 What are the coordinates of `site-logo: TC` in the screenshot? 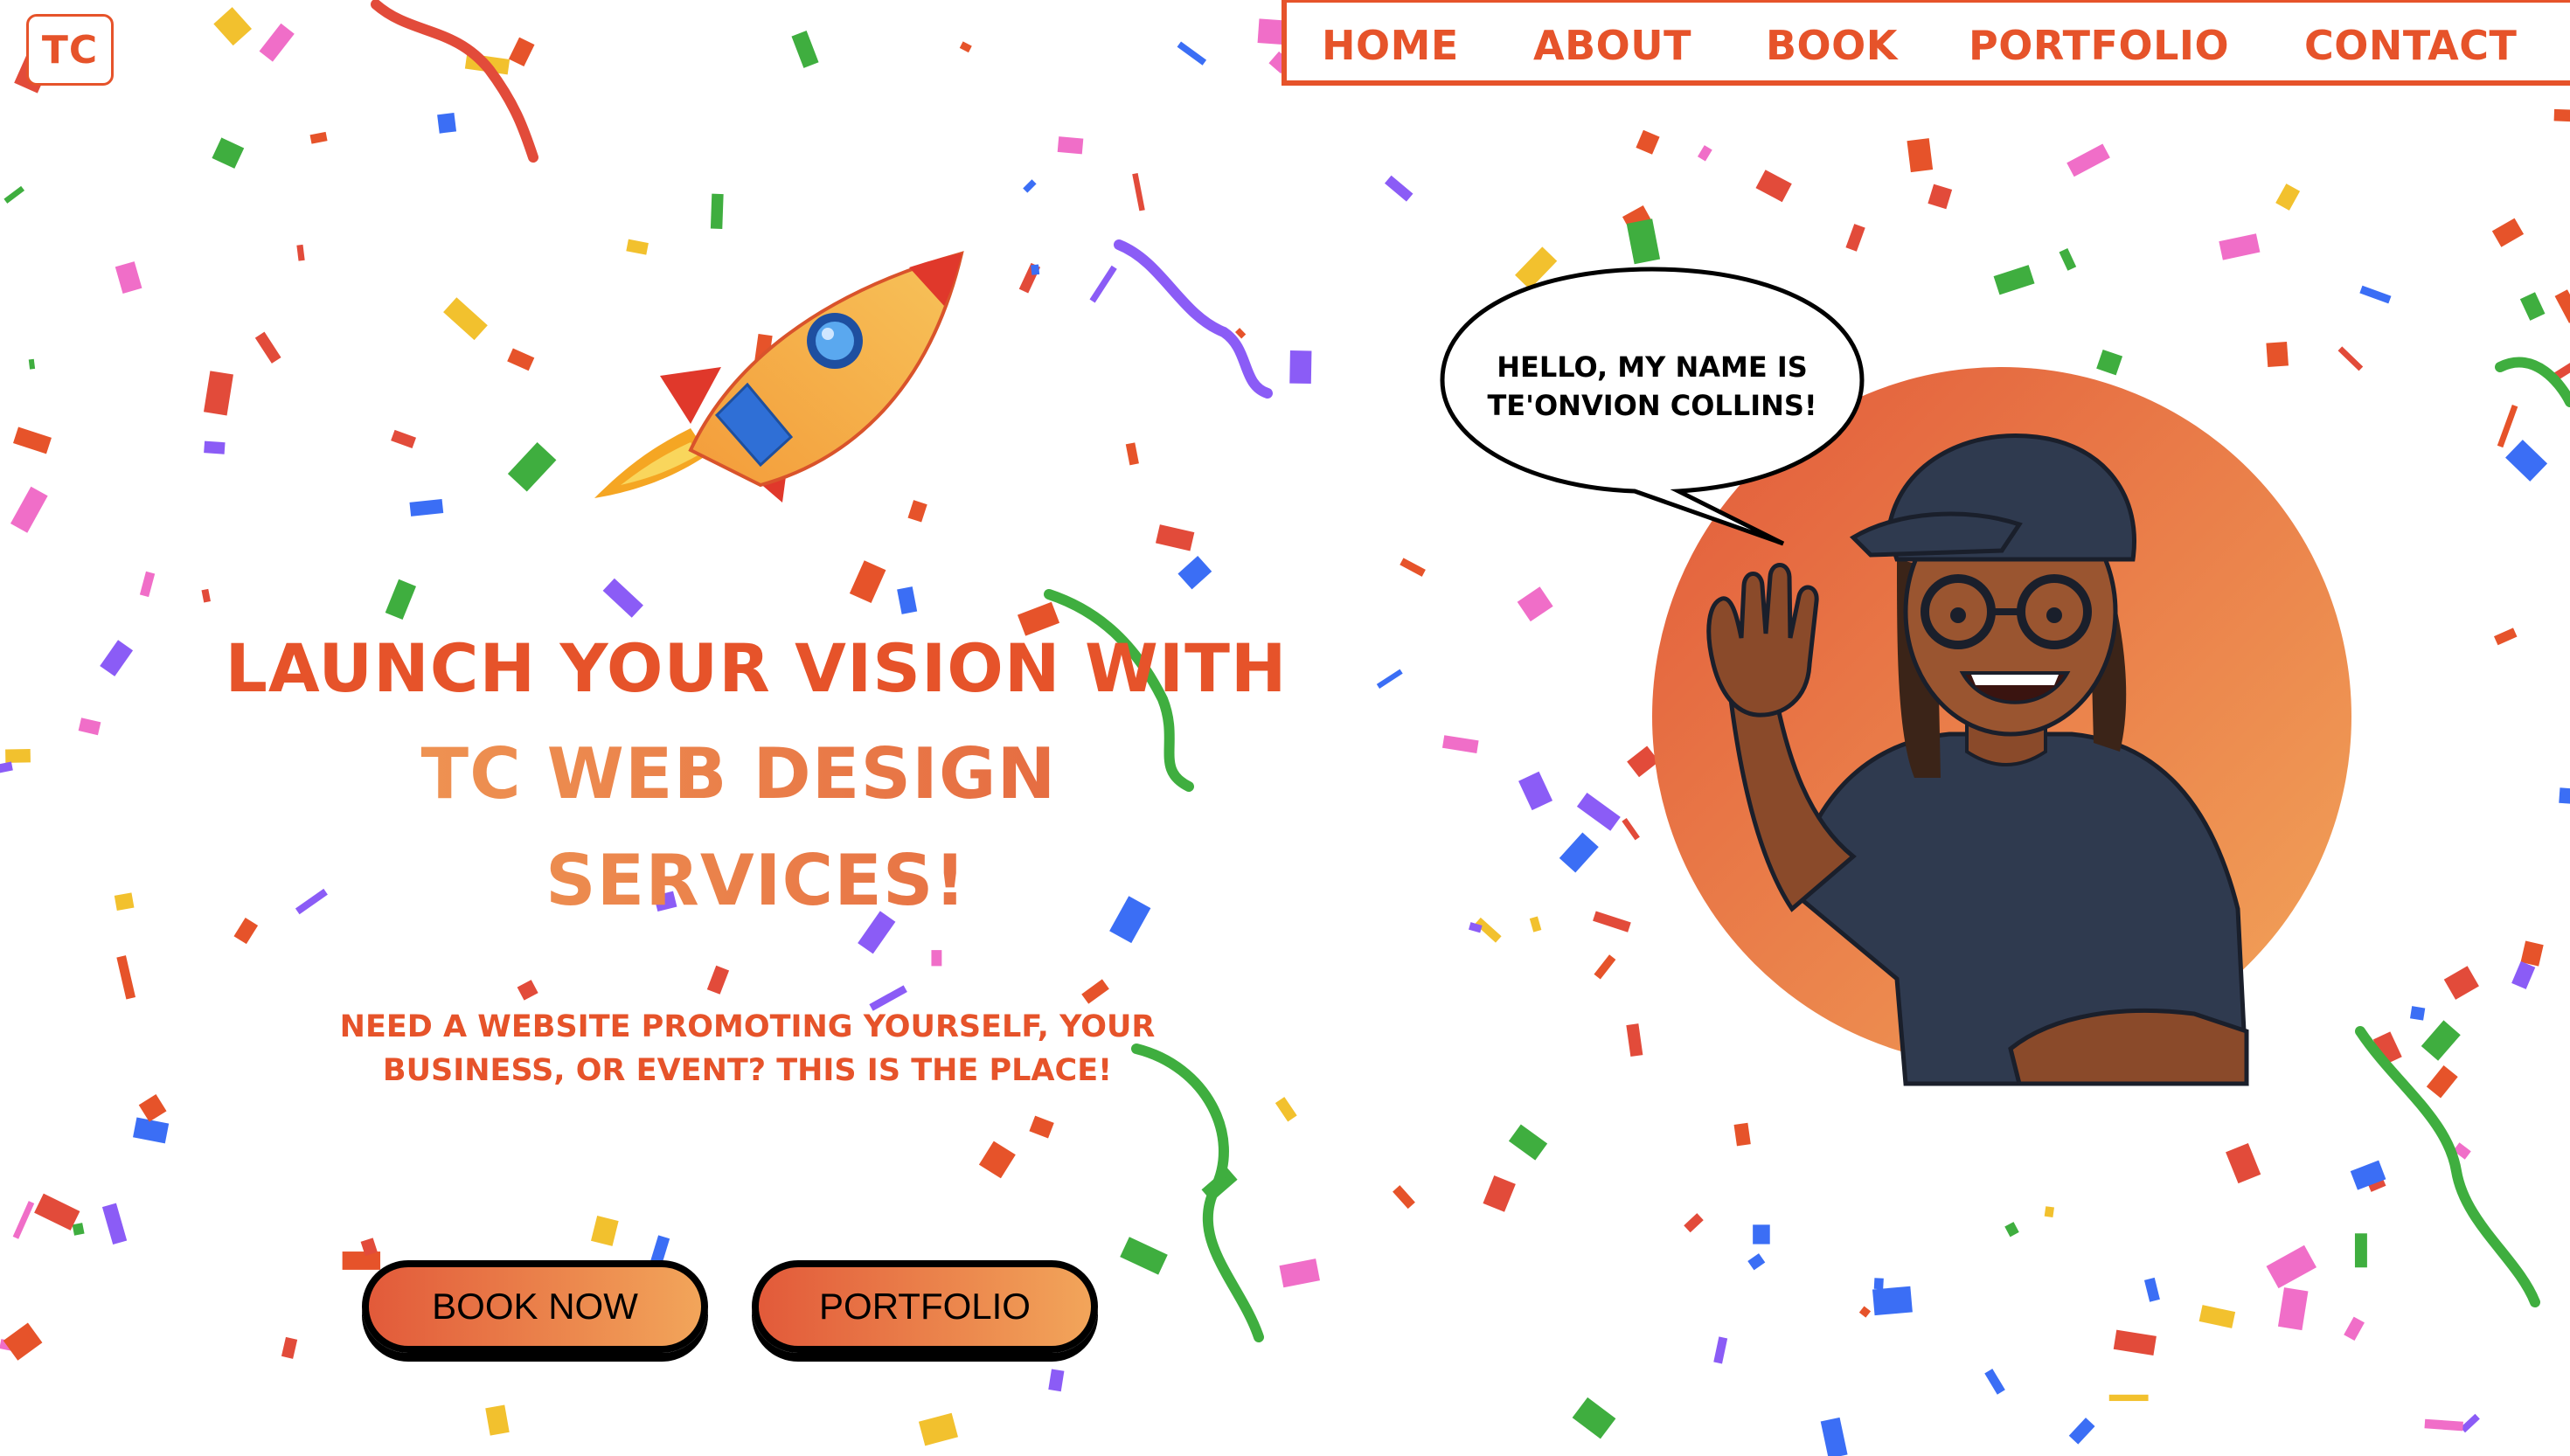 It's located at (70, 50).